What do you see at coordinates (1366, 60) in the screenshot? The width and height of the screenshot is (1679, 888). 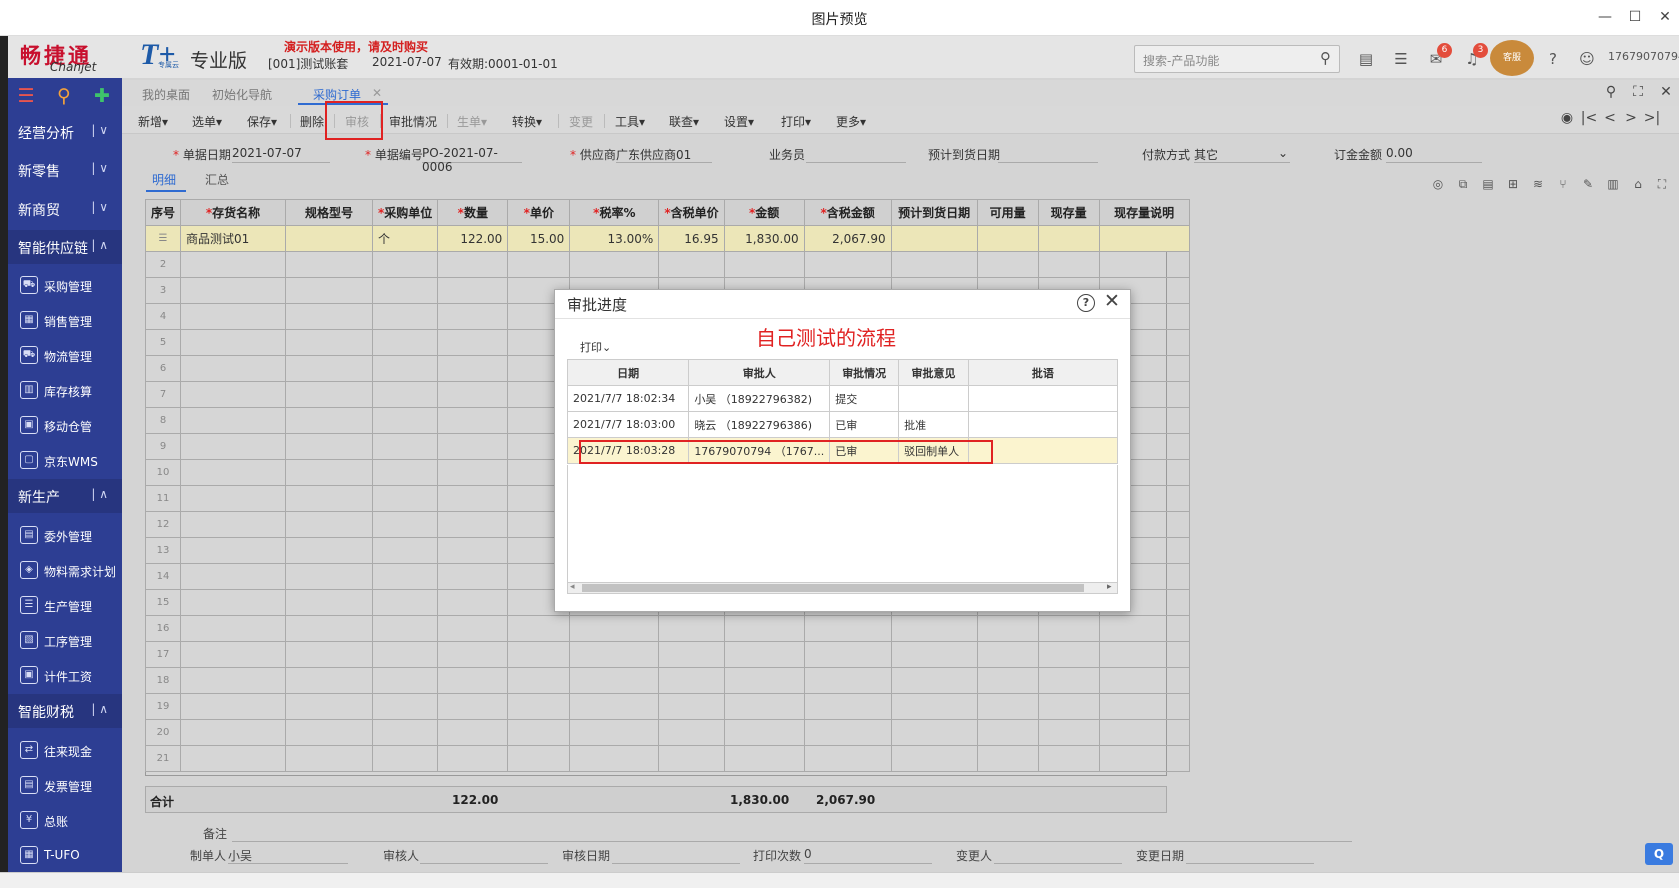 I see `calculator-icon: ▤` at bounding box center [1366, 60].